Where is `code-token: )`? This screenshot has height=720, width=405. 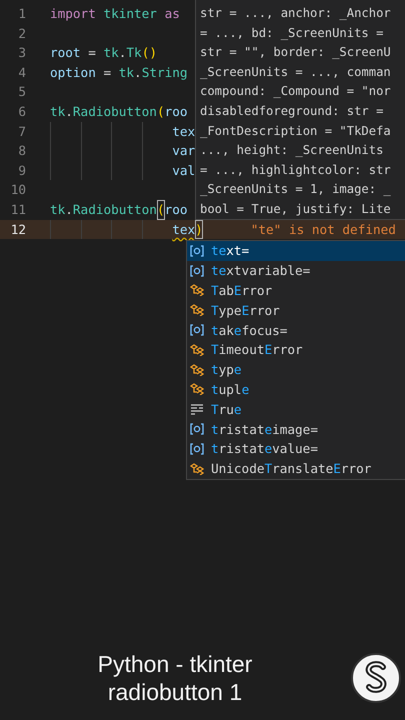
code-token: ) is located at coordinates (199, 230).